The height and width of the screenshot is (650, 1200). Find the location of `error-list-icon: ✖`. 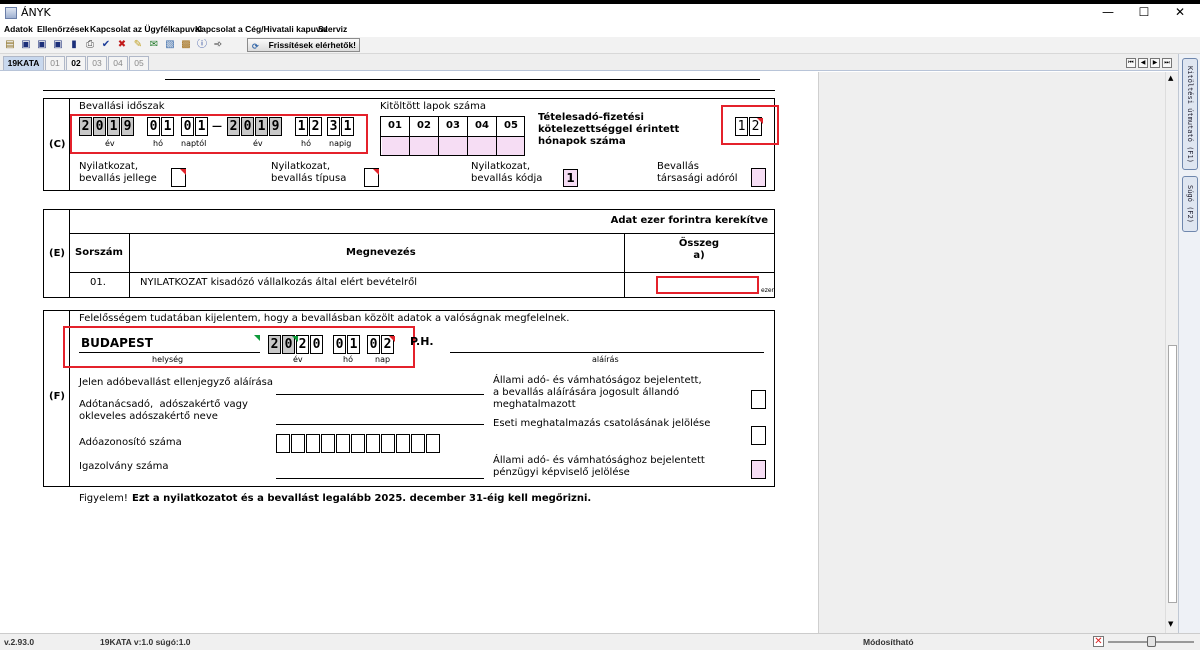

error-list-icon: ✖ is located at coordinates (122, 45).